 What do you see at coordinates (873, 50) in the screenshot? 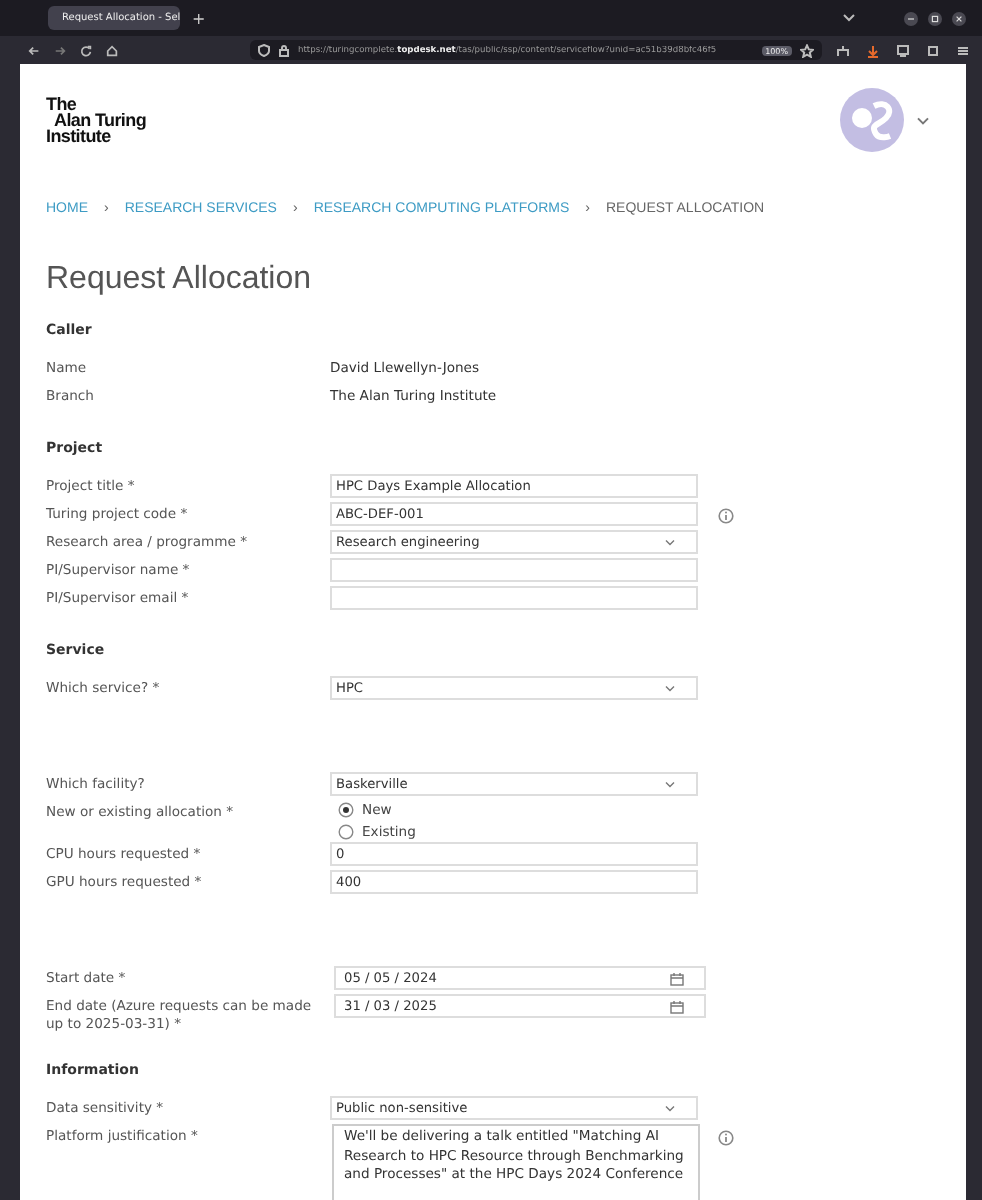
I see `download-icon` at bounding box center [873, 50].